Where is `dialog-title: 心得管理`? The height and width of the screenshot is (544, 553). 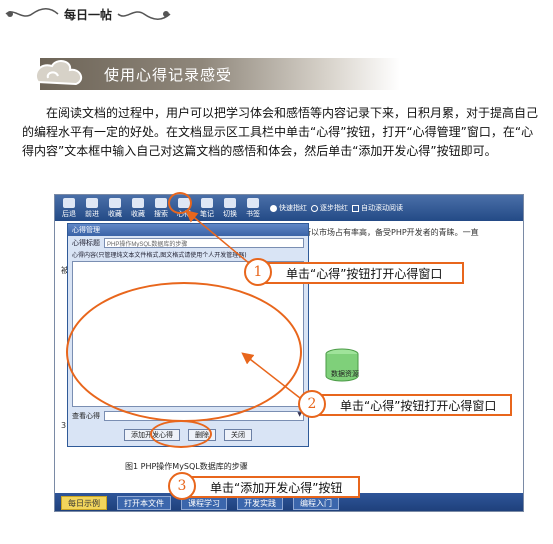
dialog-title: 心得管理 is located at coordinates (188, 230).